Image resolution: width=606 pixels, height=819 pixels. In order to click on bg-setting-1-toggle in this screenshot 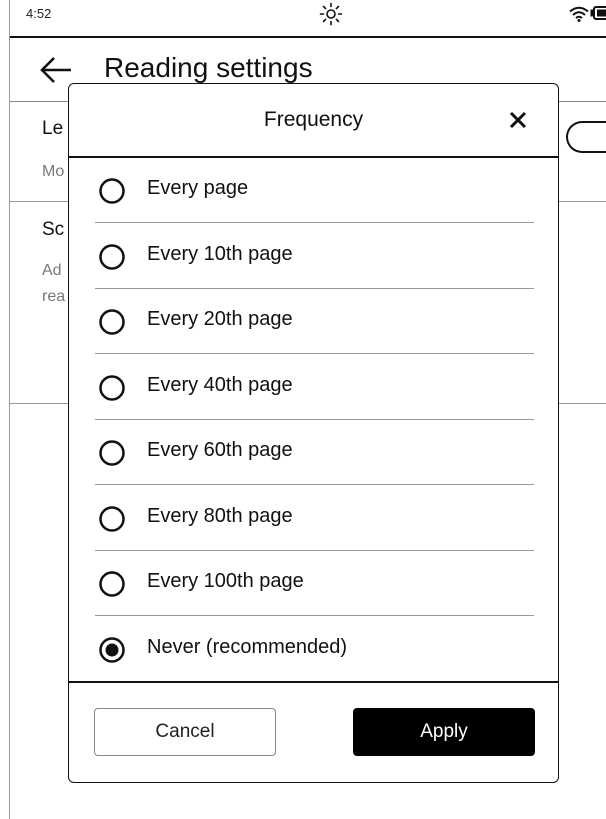, I will do `click(586, 137)`.